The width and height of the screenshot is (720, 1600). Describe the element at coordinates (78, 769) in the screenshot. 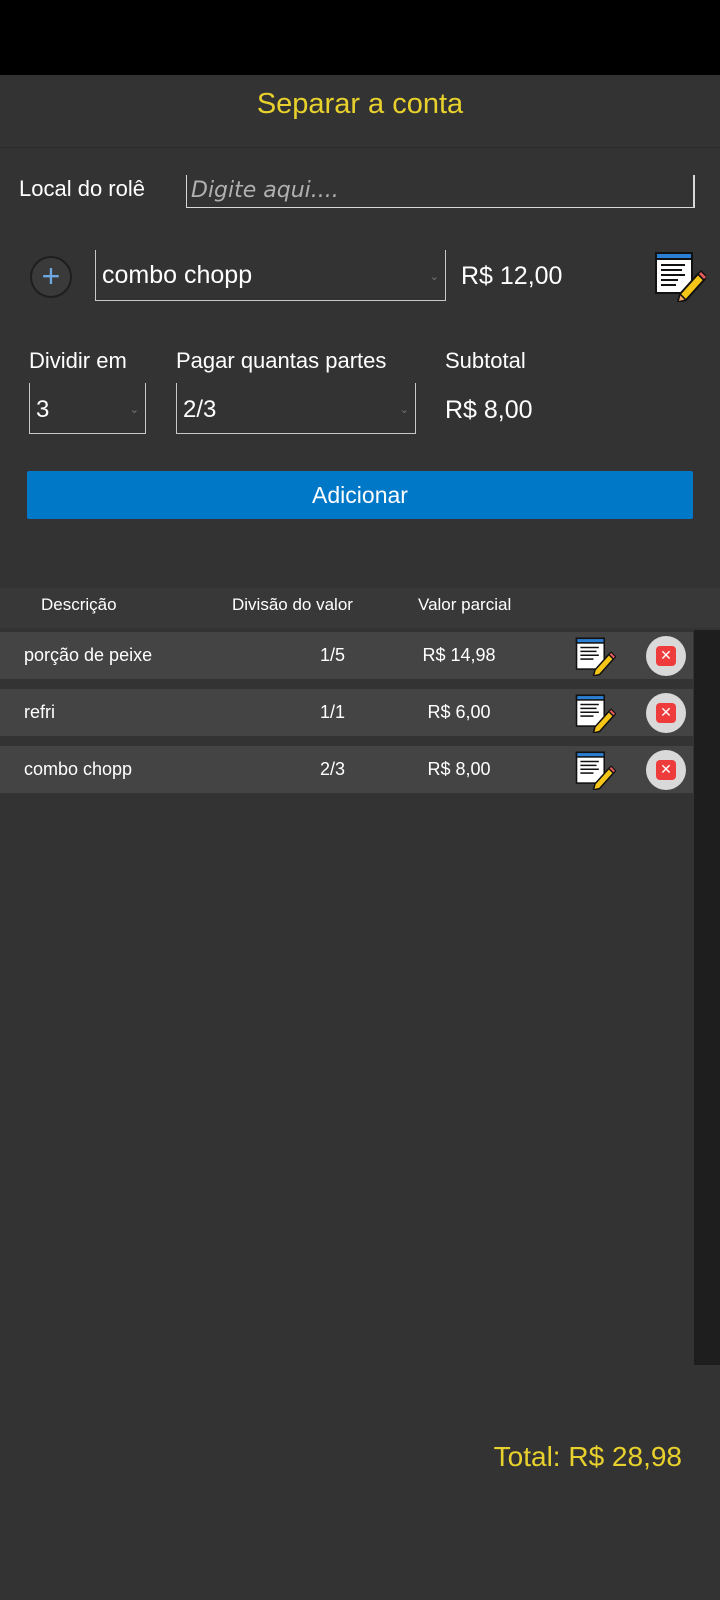

I see `row-description: combo chopp` at that location.